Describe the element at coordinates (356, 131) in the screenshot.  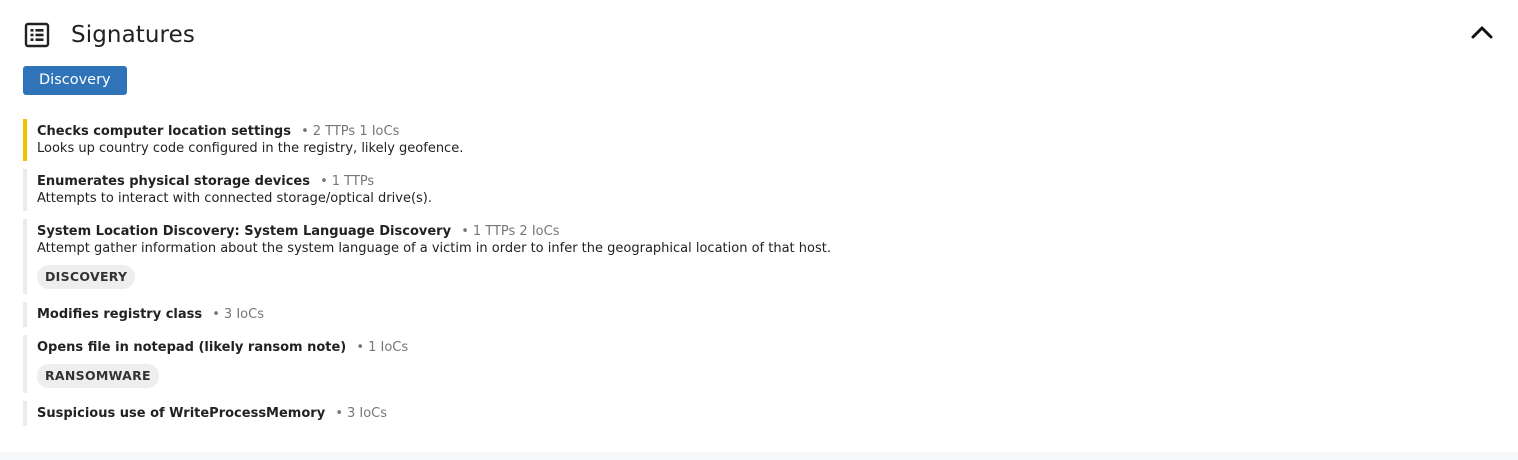
I see `signature-meta-text: 2 TTPs 1 IoCs` at that location.